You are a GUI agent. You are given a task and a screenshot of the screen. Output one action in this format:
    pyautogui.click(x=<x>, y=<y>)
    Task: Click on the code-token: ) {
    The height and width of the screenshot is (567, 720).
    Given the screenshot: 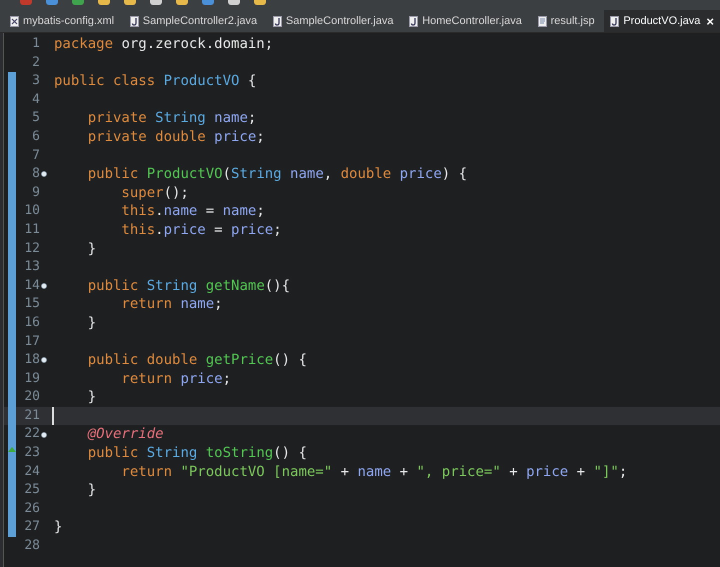 What is the action you would take?
    pyautogui.click(x=455, y=174)
    